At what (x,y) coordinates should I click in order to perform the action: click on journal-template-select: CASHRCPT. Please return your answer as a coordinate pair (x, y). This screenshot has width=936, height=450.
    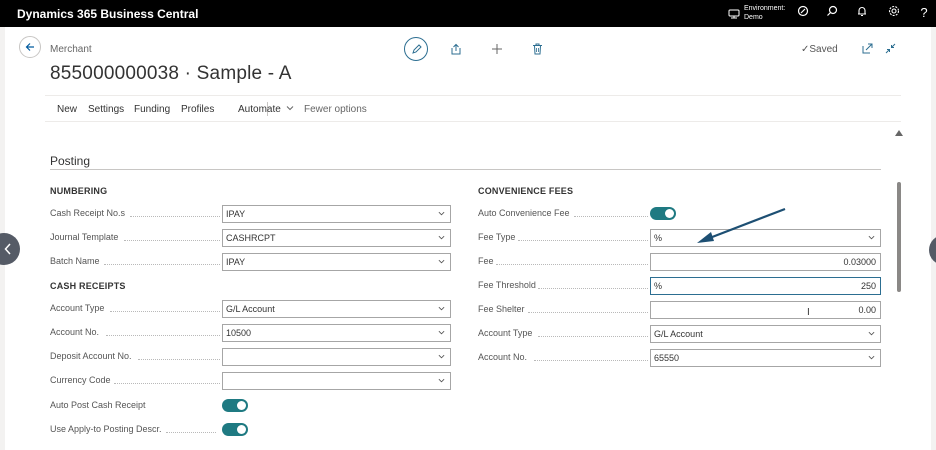
    Looking at the image, I should click on (336, 238).